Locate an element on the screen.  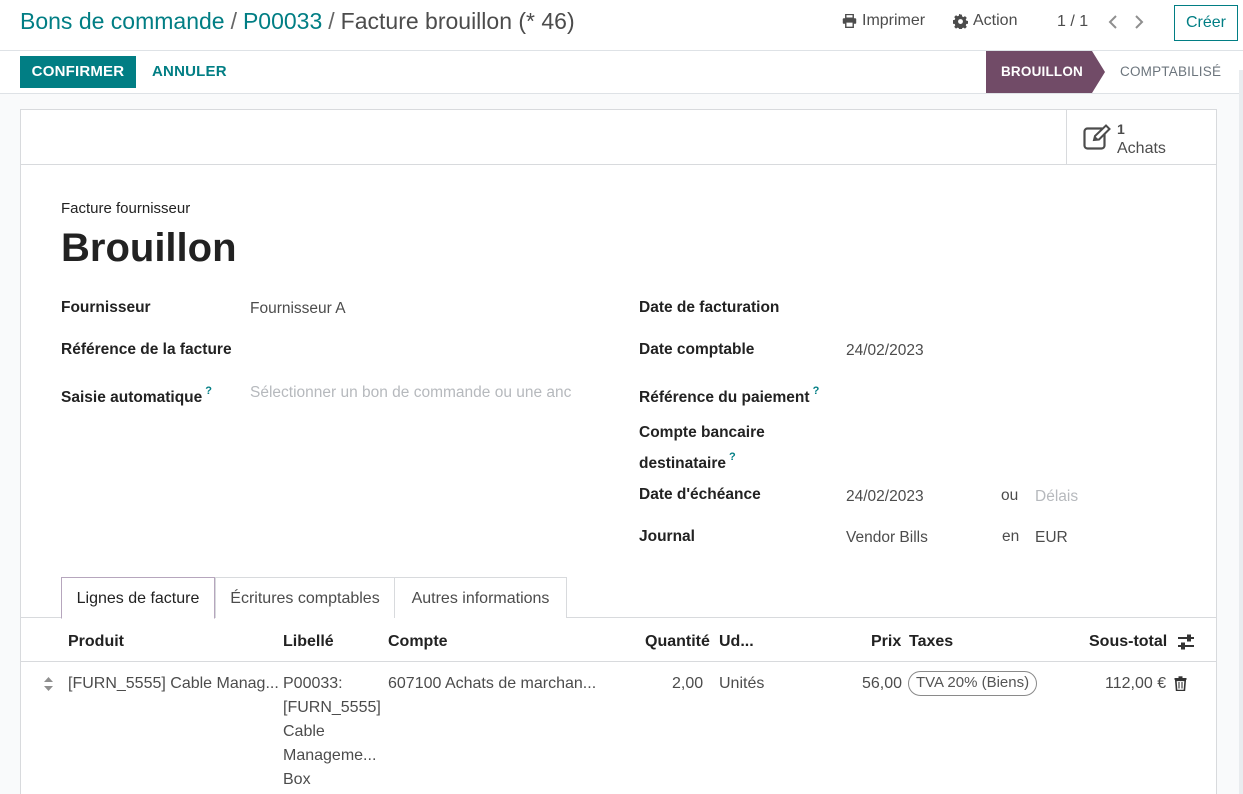
chevron-right-icon is located at coordinates (1139, 22).